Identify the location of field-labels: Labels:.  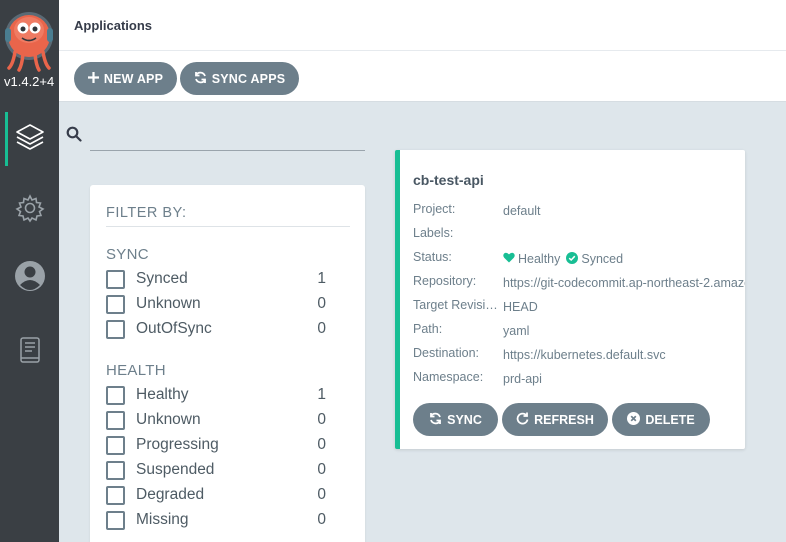
(580, 235).